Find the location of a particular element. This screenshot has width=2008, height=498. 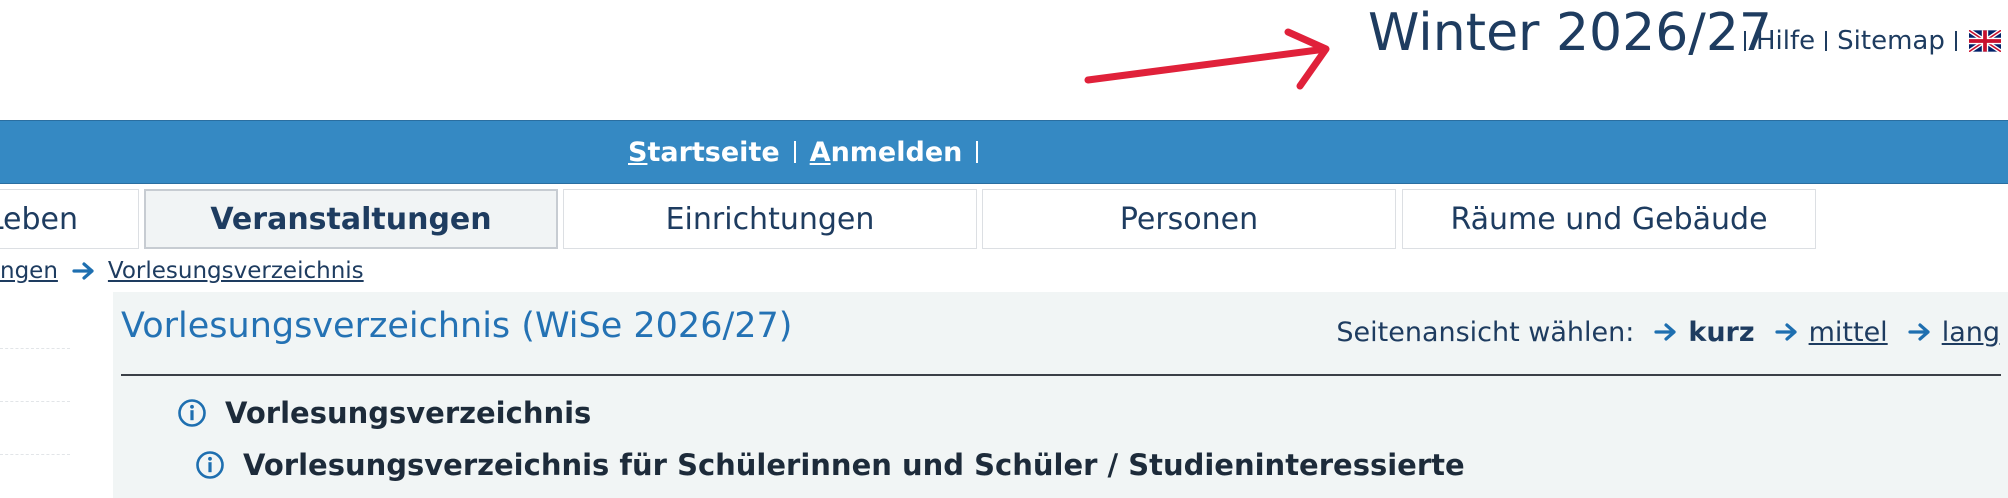

home-link-accesskey: S is located at coordinates (638, 152).